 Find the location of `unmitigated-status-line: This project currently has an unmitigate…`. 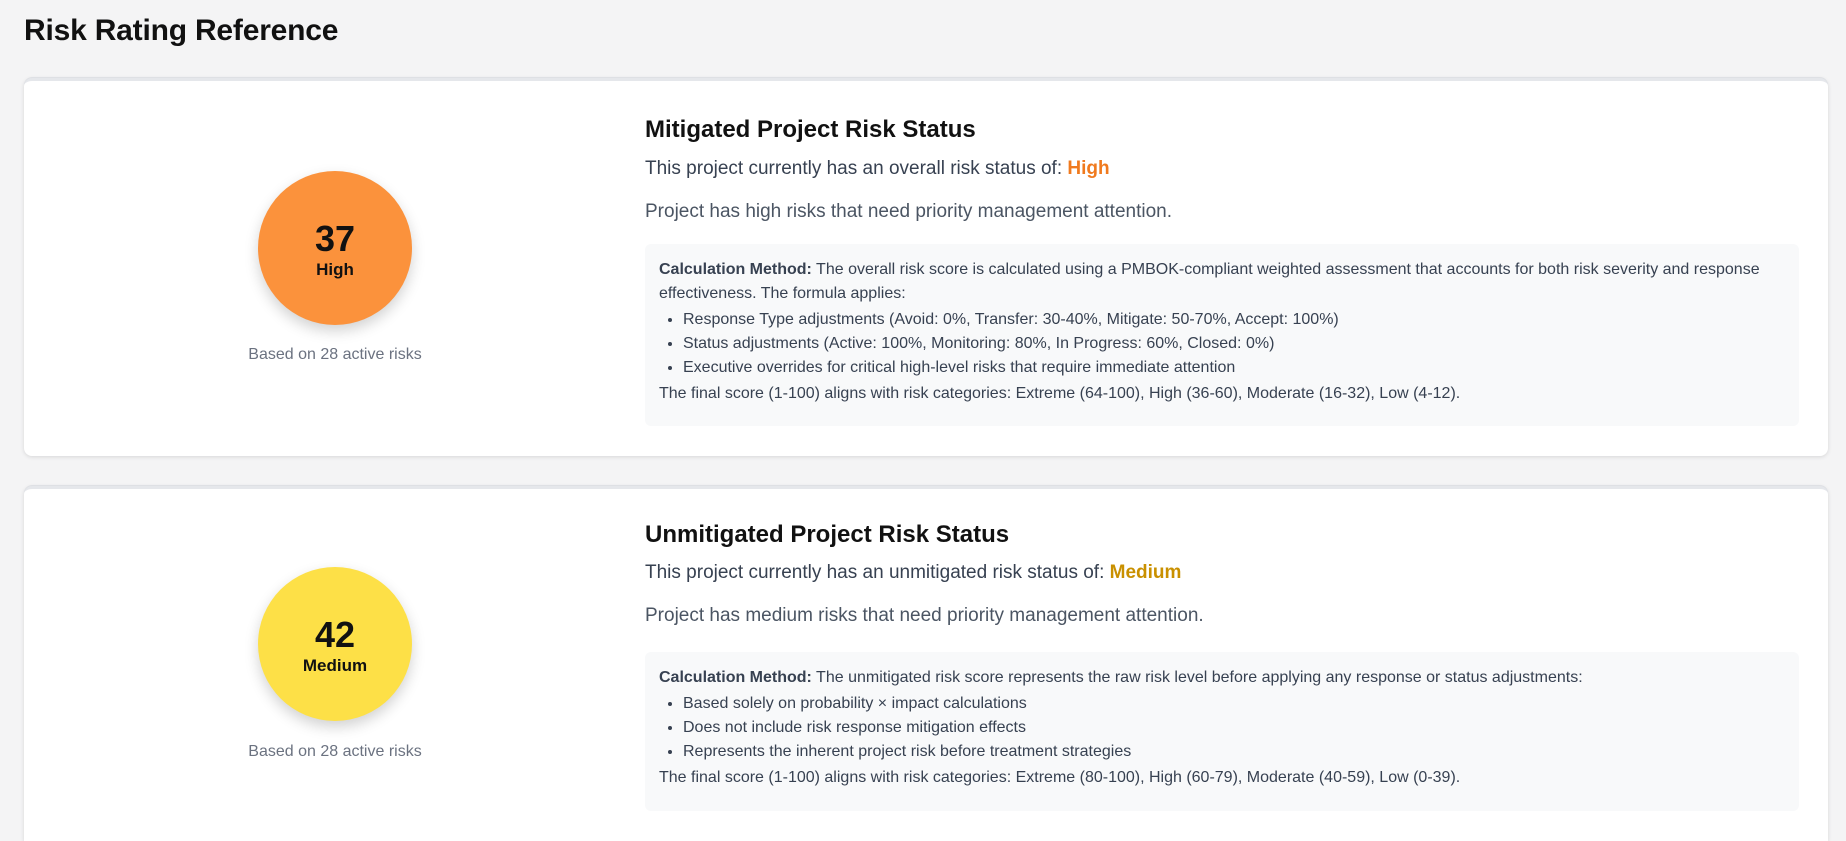

unmitigated-status-line: This project currently has an unmitigate… is located at coordinates (913, 573).